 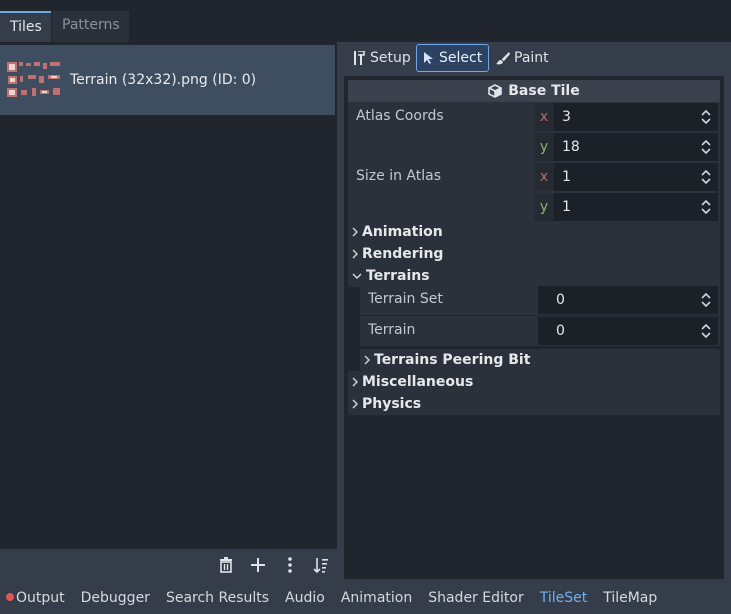 I want to click on size-in-atlas-label: Size in Atlas, so click(x=398, y=176).